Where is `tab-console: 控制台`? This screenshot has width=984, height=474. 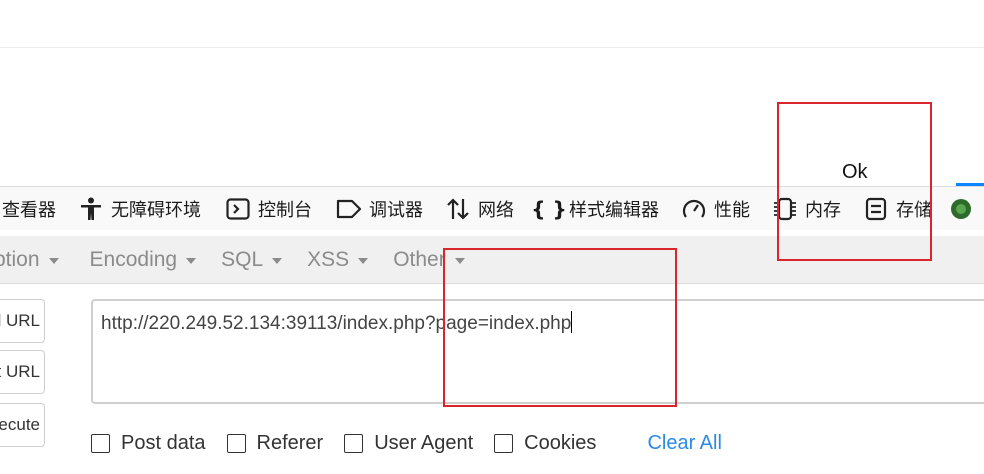 tab-console: 控制台 is located at coordinates (268, 209).